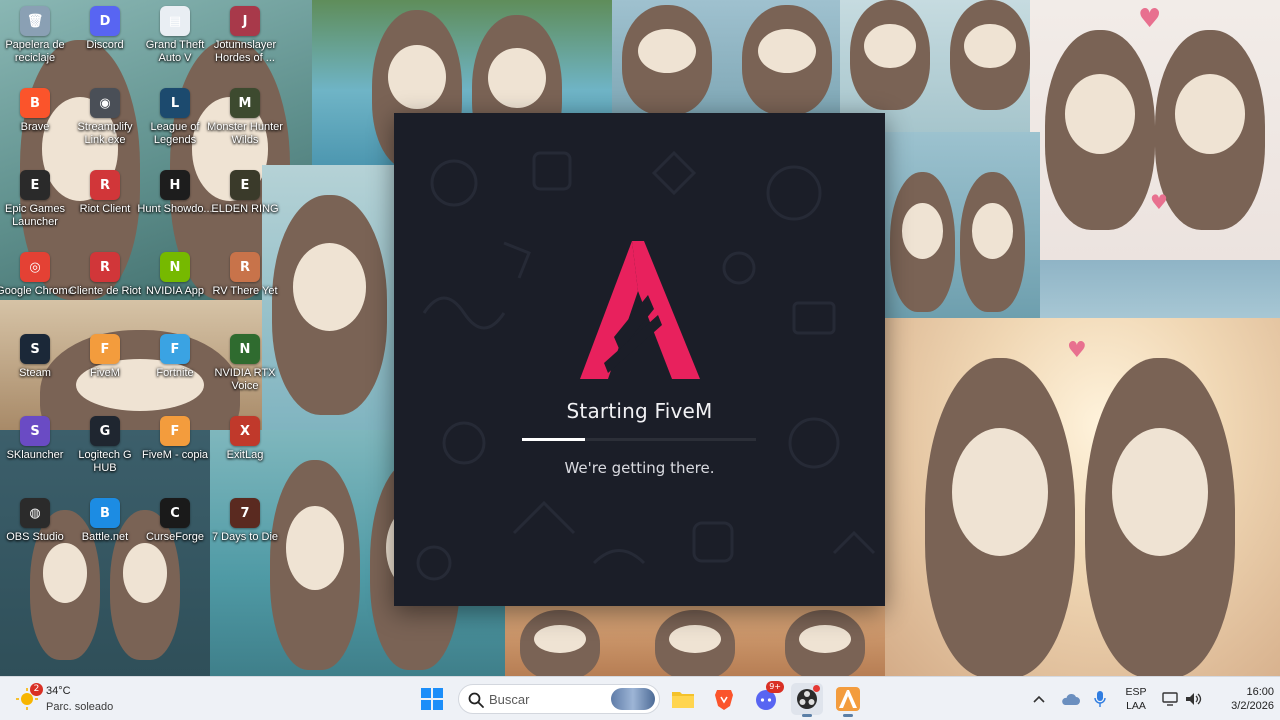  Describe the element at coordinates (105, 21) in the screenshot. I see `discord-icon: D` at that location.